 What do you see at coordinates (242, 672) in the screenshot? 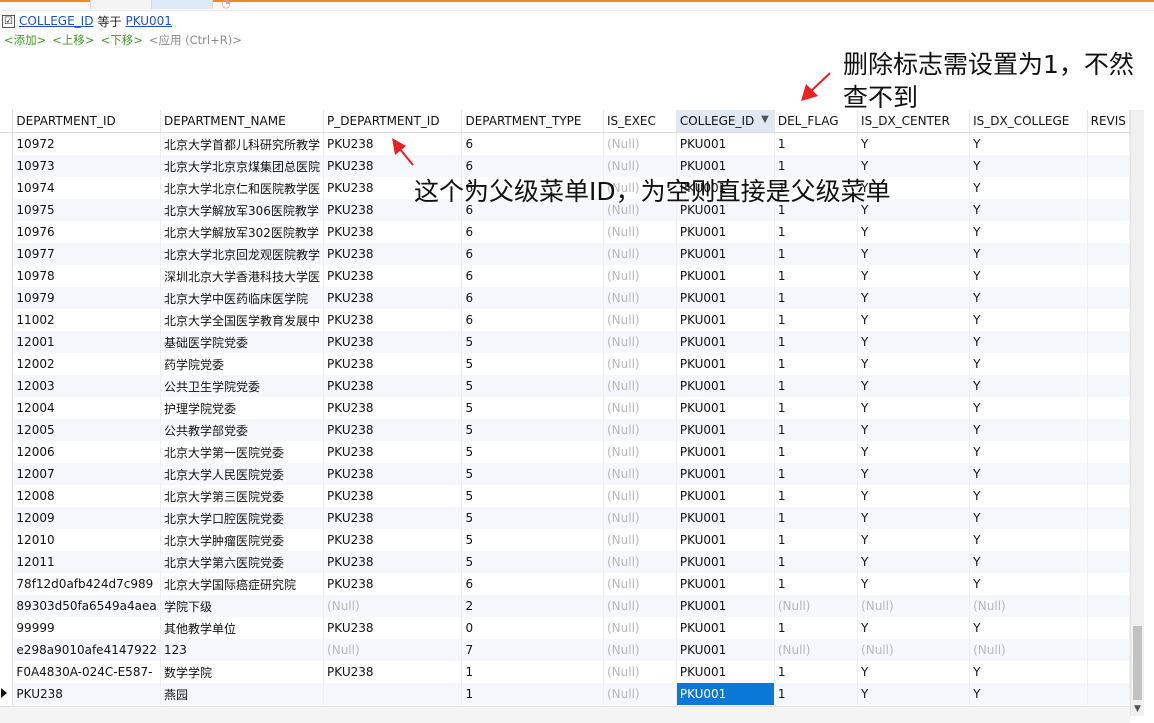
I see `table-cell: 数学学院` at bounding box center [242, 672].